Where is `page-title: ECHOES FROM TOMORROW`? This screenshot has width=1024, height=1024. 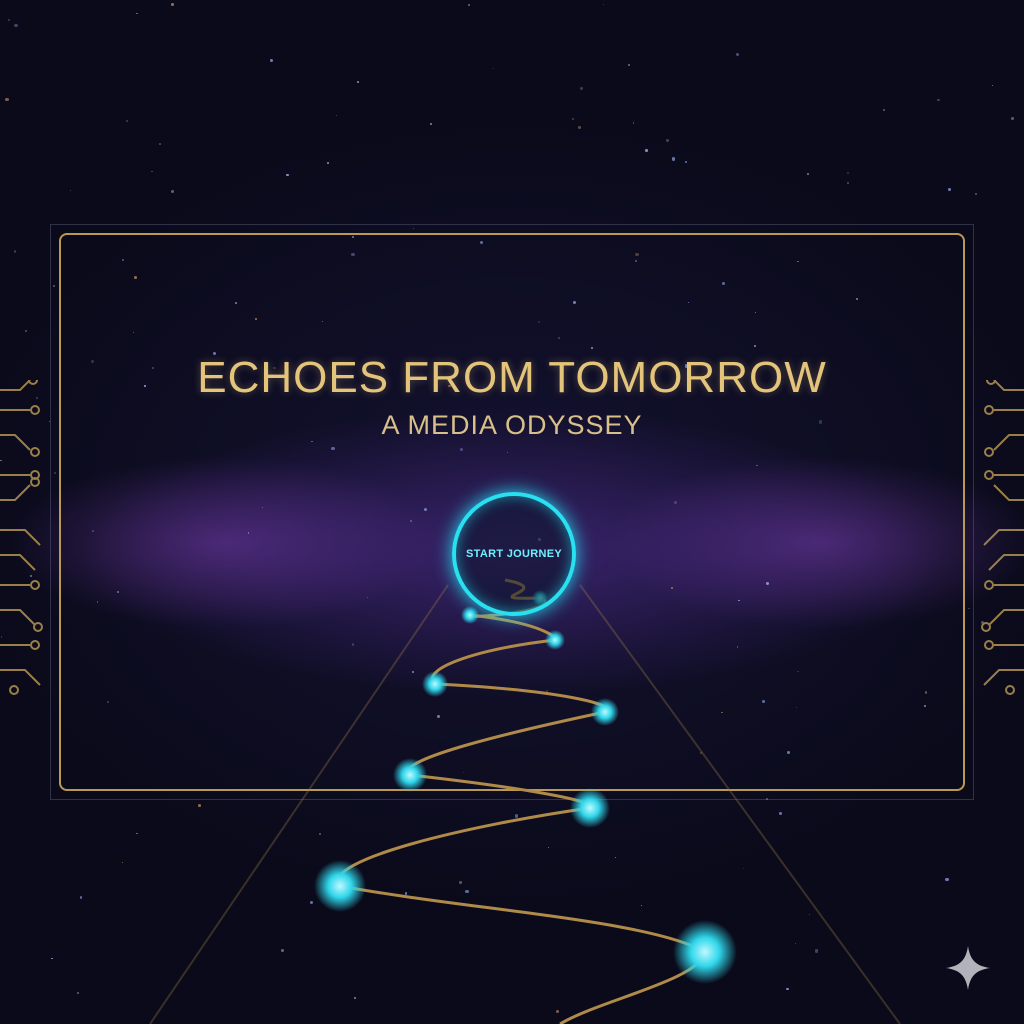
page-title: ECHOES FROM TOMORROW is located at coordinates (512, 377).